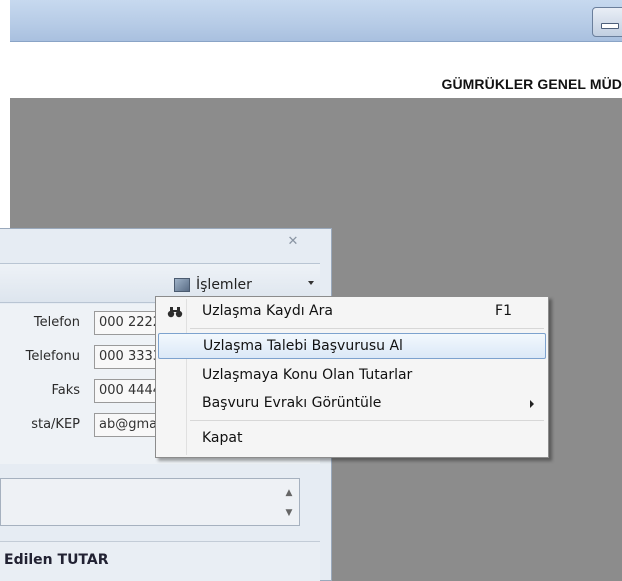  Describe the element at coordinates (293, 242) in the screenshot. I see `close-icon: ✕` at that location.